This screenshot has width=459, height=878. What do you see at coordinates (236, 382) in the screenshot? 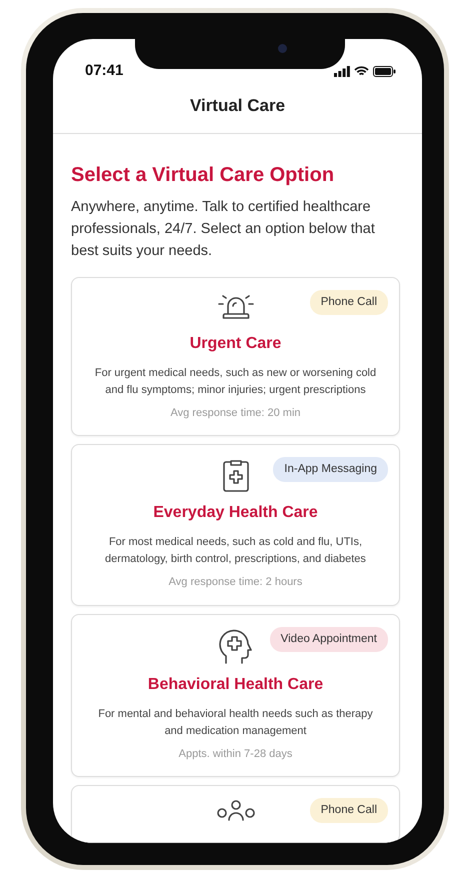
I see `option-description: For urgent medical needs, such as new or worsening cold and flu symptoms; minor injuries; urgent prescriptions` at bounding box center [236, 382].